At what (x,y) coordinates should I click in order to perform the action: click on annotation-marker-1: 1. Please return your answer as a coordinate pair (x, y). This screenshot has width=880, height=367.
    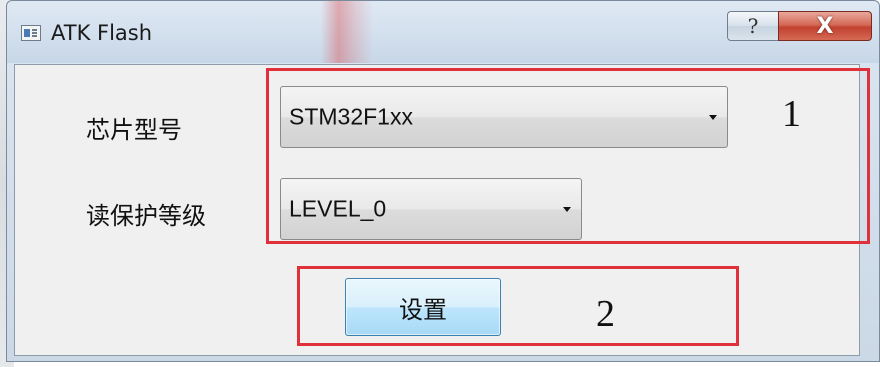
    Looking at the image, I should click on (791, 114).